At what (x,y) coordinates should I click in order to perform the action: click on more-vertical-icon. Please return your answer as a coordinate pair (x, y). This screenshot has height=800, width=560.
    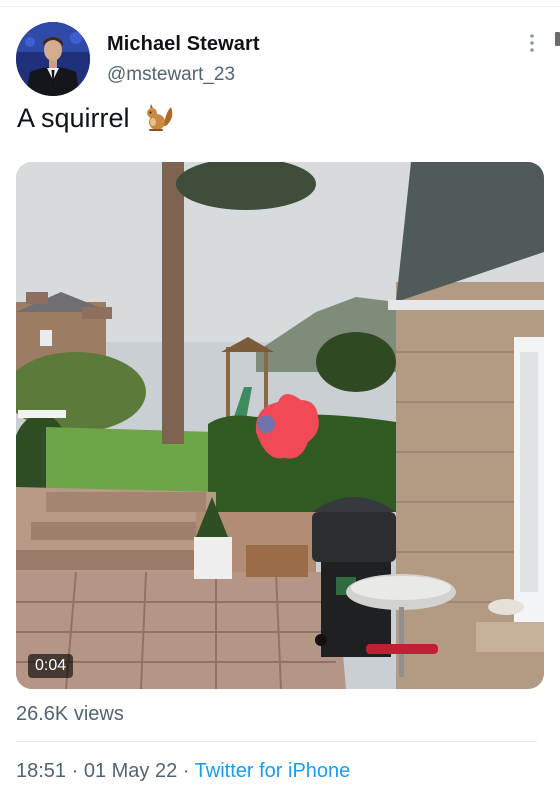
    Looking at the image, I should click on (532, 43).